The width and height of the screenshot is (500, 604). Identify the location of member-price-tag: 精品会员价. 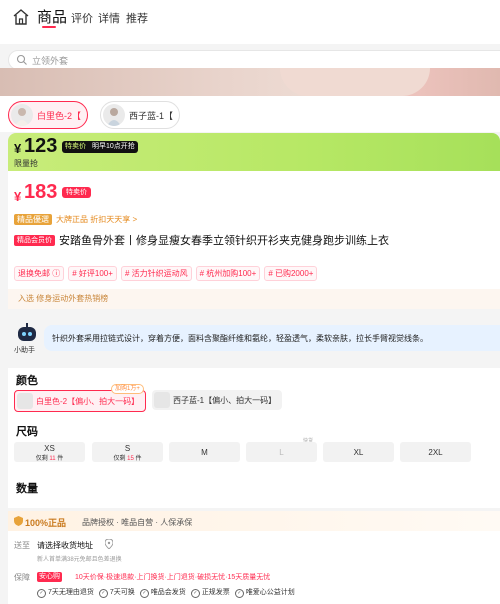
(34, 240).